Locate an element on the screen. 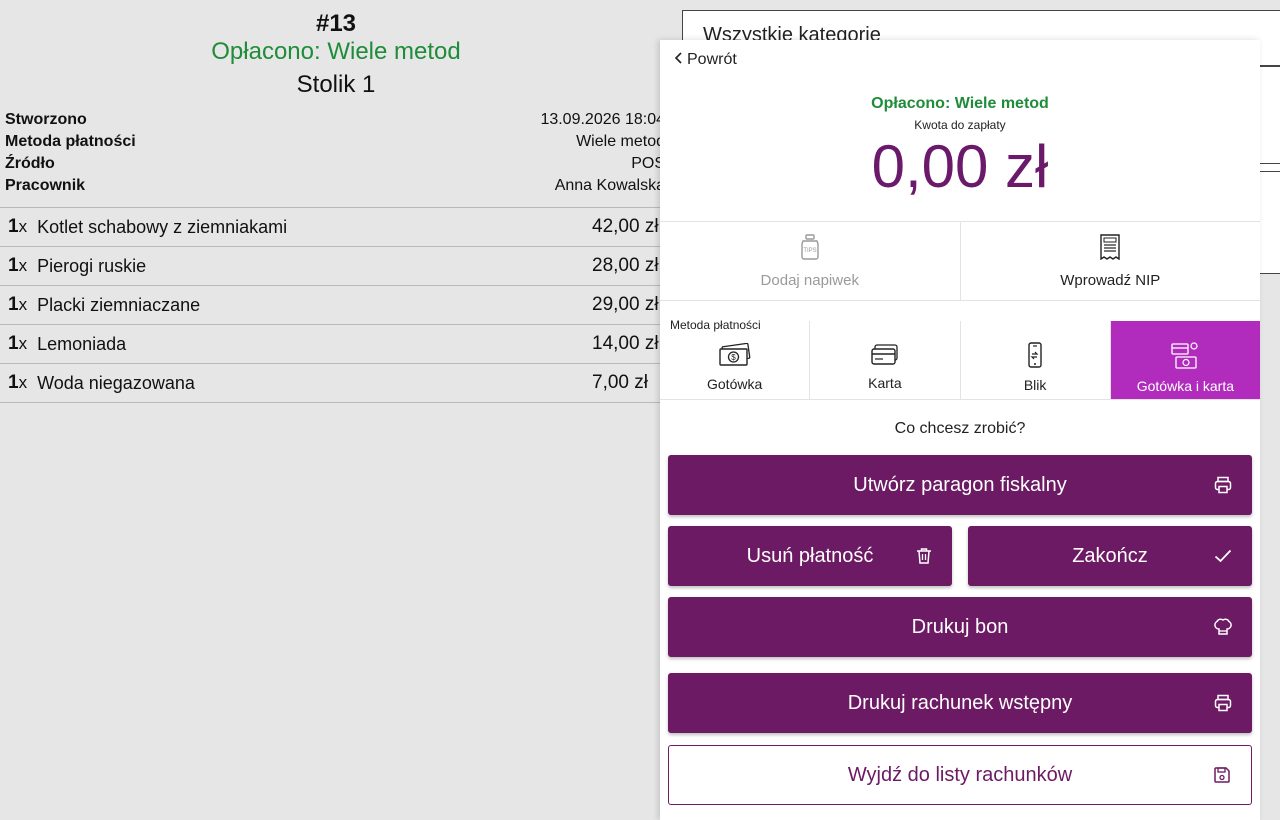 The image size is (1280, 820). button-label: Drukuj bon is located at coordinates (960, 626).